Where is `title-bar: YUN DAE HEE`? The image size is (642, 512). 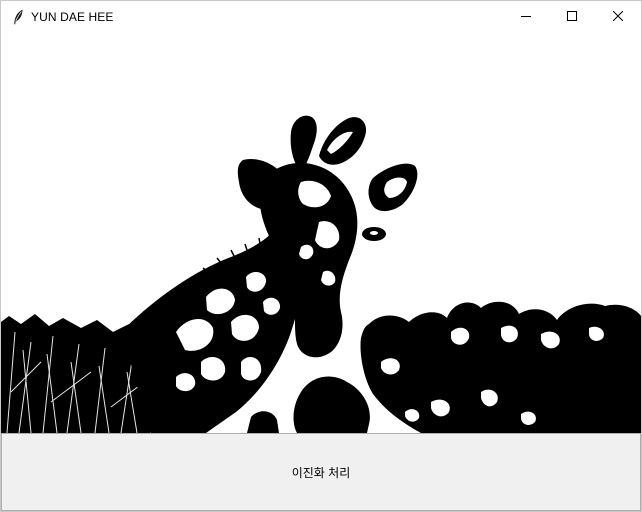
title-bar: YUN DAE HEE is located at coordinates (321, 16).